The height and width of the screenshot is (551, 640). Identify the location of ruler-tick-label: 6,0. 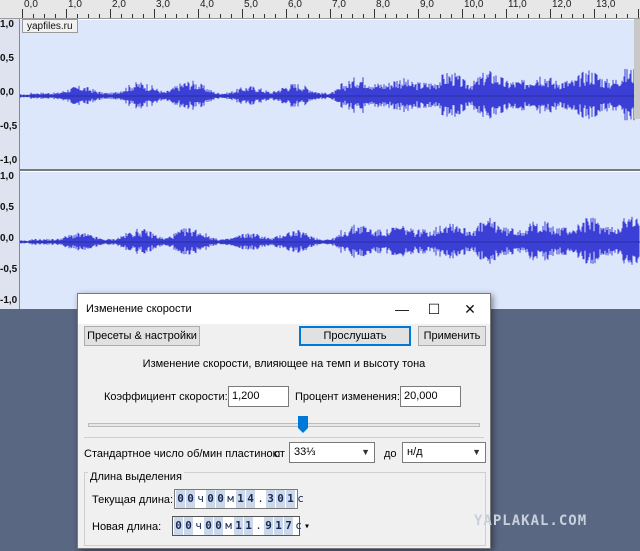
(295, 5).